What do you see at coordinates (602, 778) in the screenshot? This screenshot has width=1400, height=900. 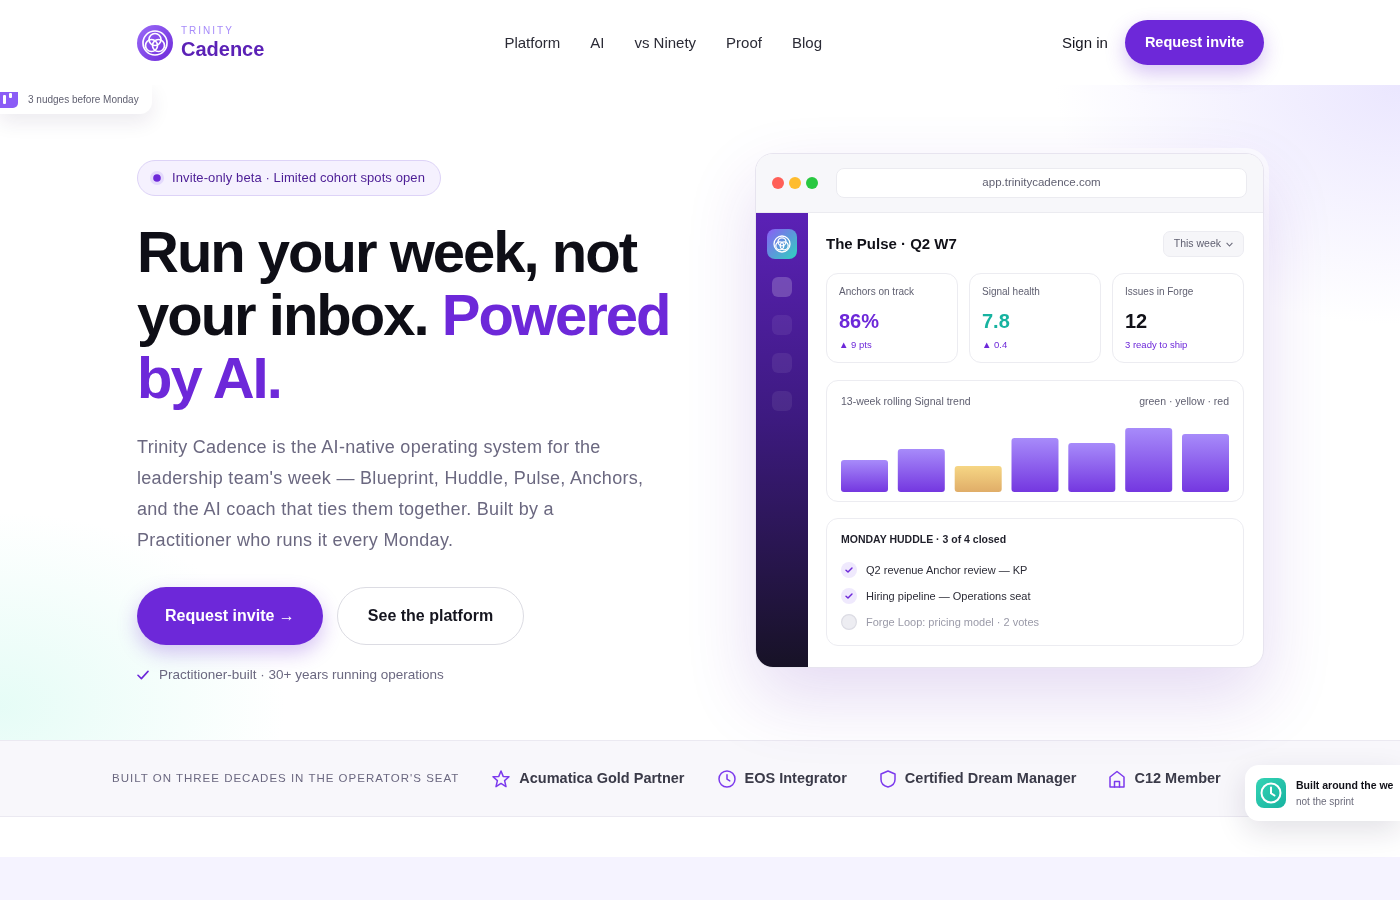 I see `credential-name: Acumatica Gold Partner` at bounding box center [602, 778].